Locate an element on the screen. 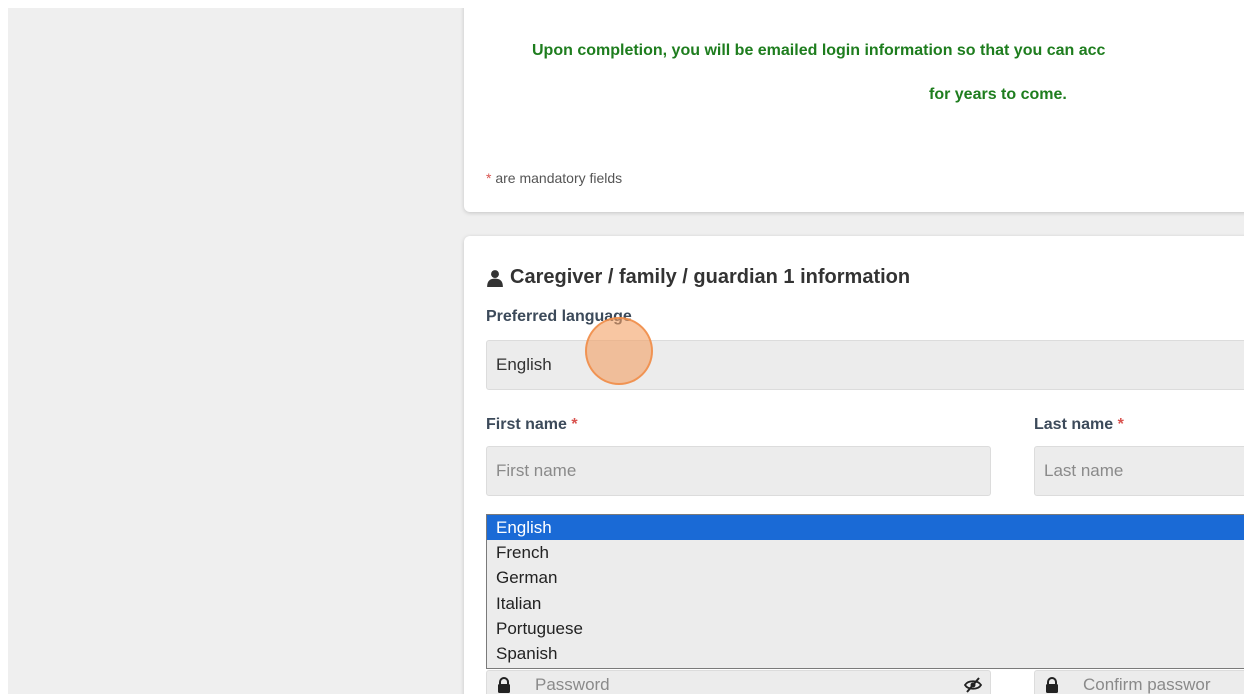 The image size is (1252, 694). language-option-french: French is located at coordinates (865, 552).